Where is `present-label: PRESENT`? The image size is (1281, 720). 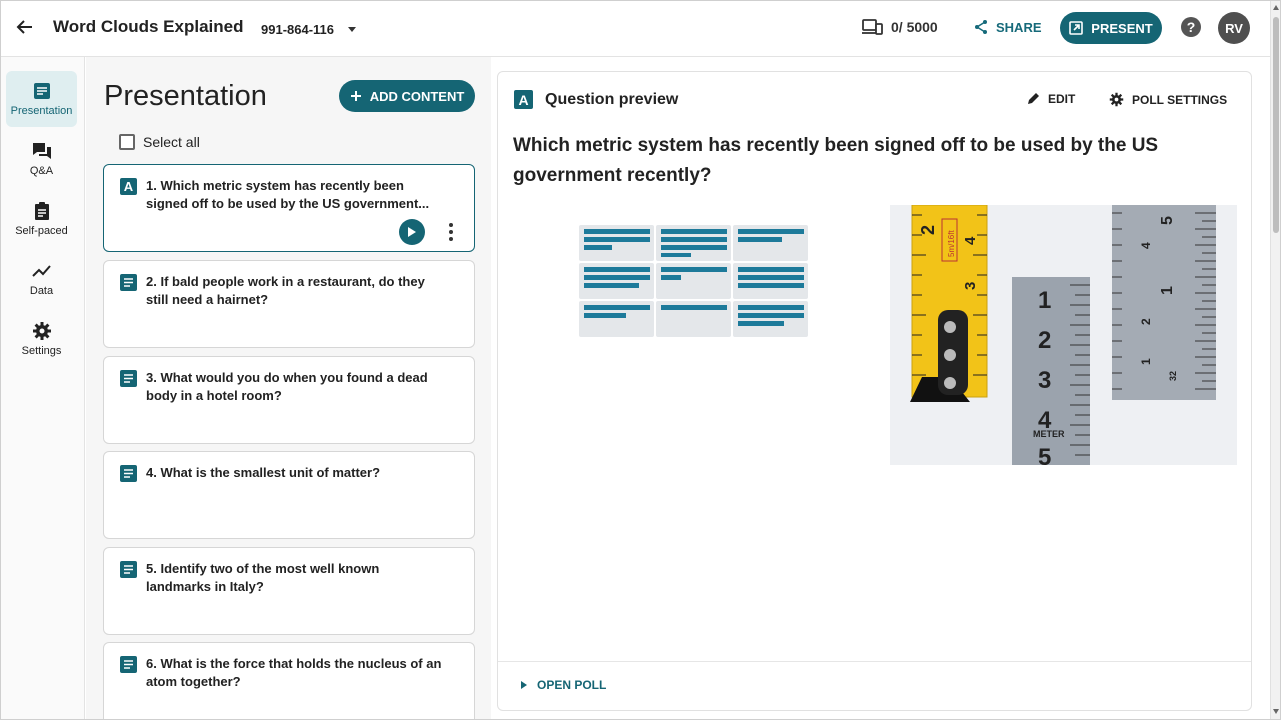 present-label: PRESENT is located at coordinates (1122, 28).